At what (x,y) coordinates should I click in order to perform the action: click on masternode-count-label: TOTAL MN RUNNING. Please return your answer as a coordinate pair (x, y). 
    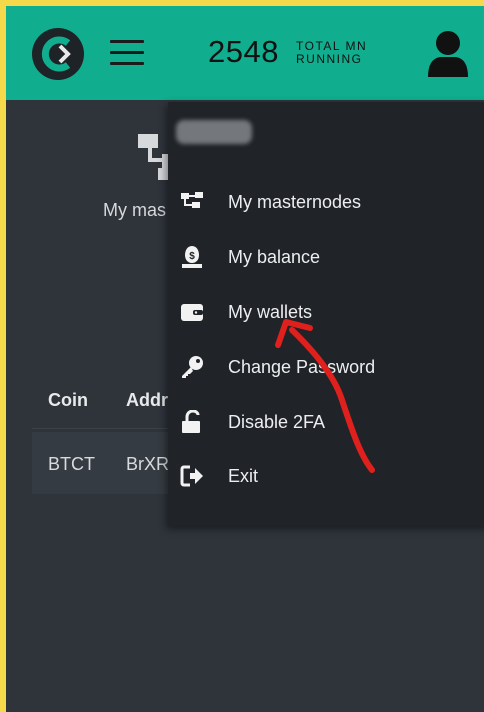
    Looking at the image, I should click on (331, 53).